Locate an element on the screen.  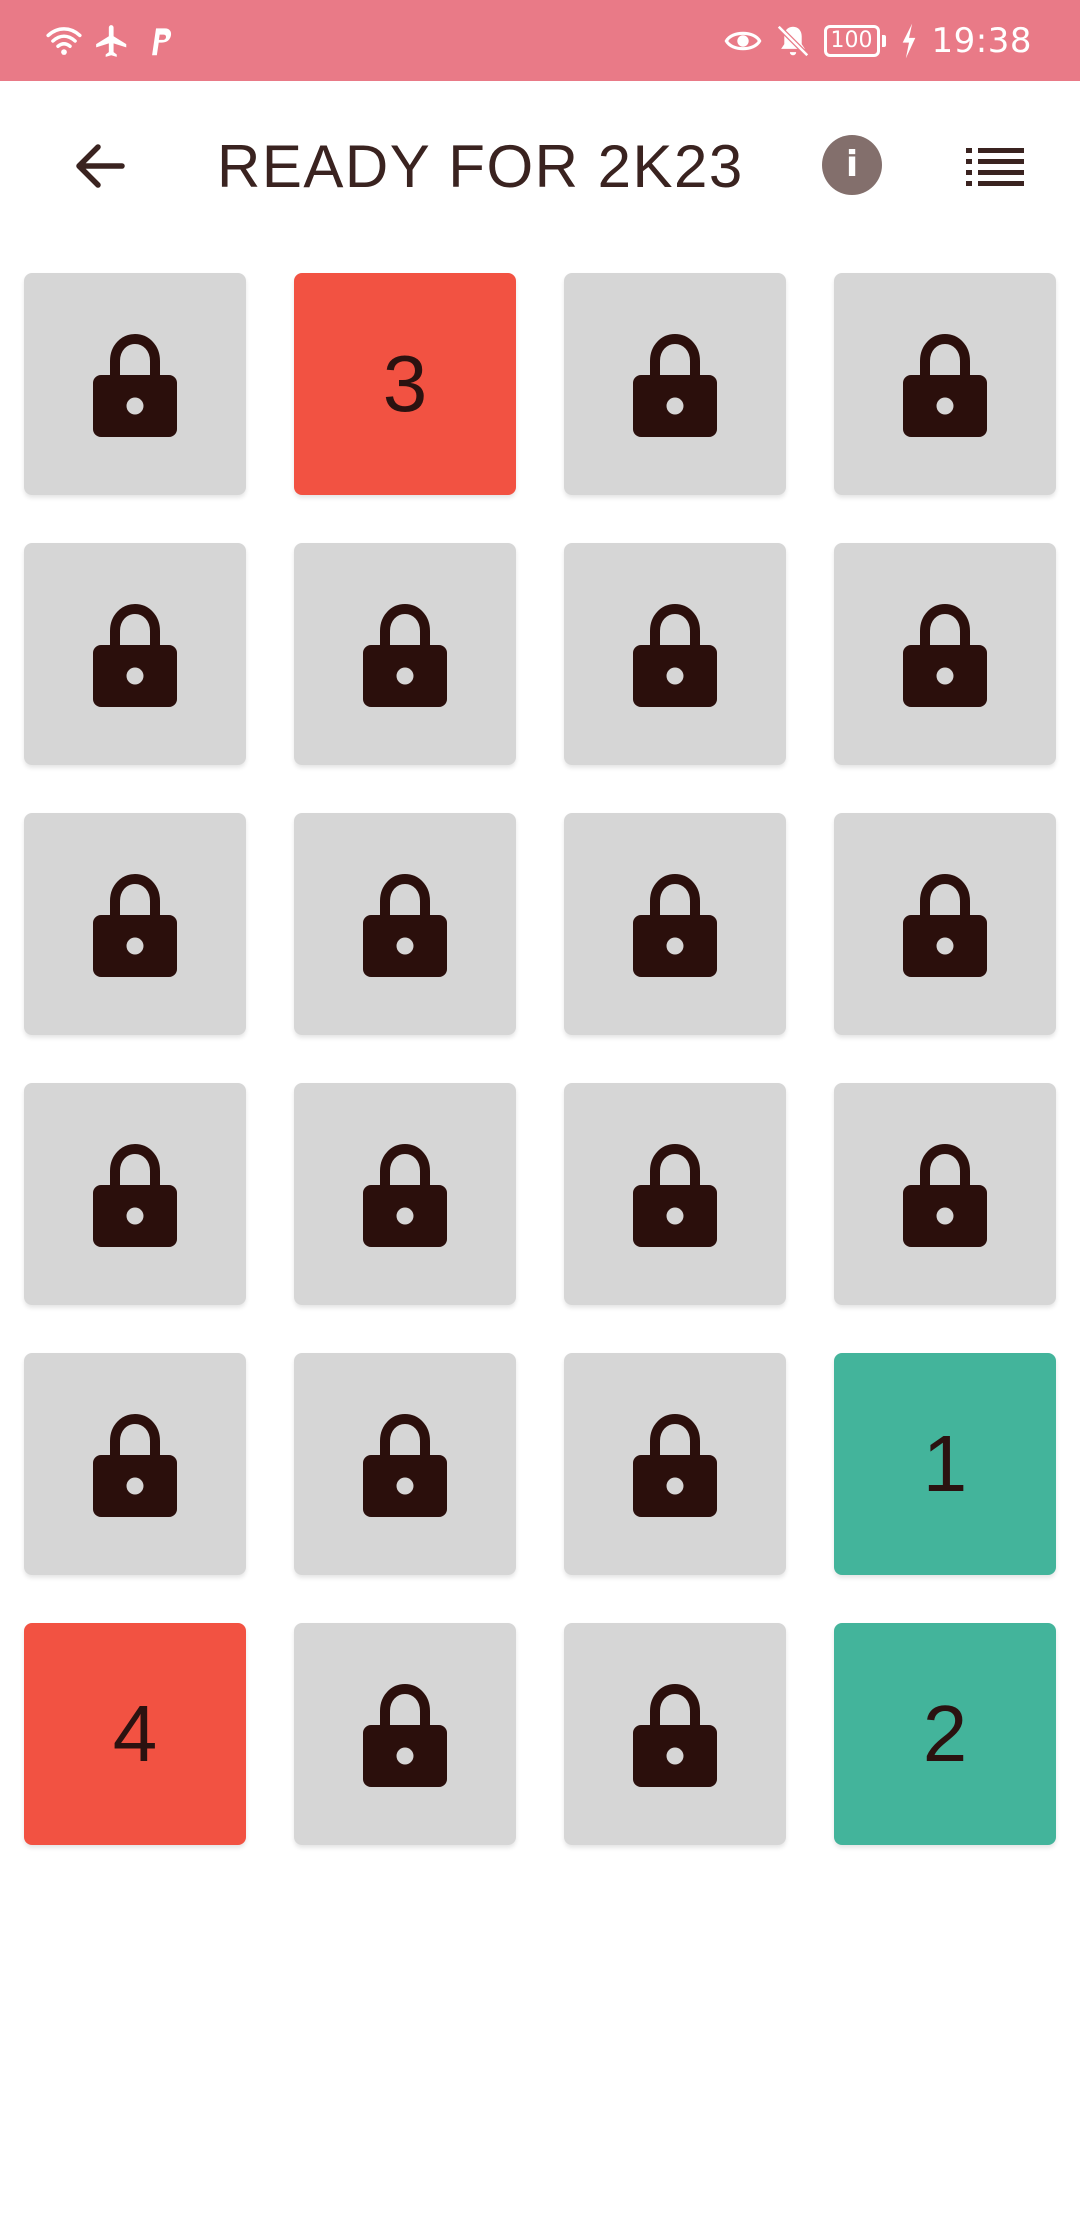
status-bar: 100 19:38 is located at coordinates (540, 40).